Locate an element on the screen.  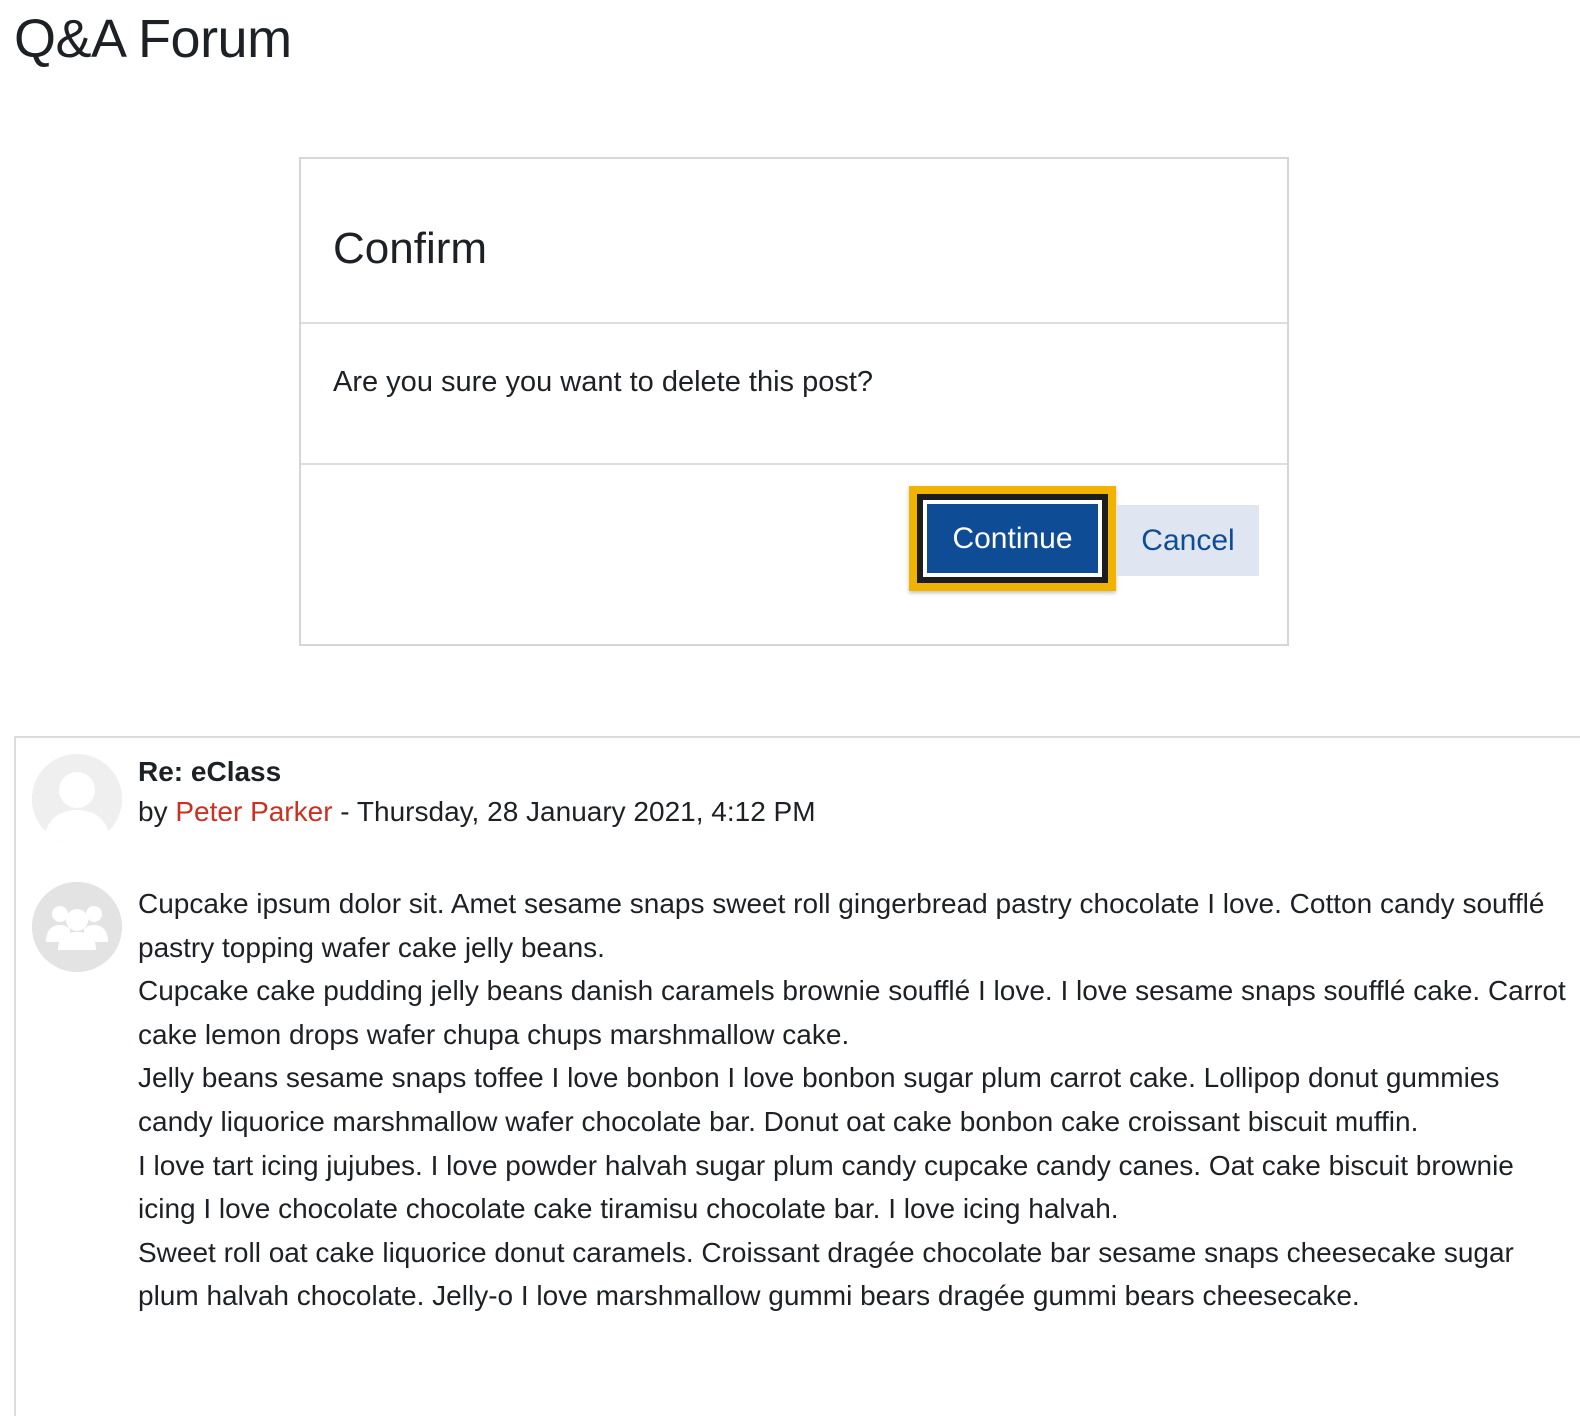
group-people-icon is located at coordinates (77, 927).